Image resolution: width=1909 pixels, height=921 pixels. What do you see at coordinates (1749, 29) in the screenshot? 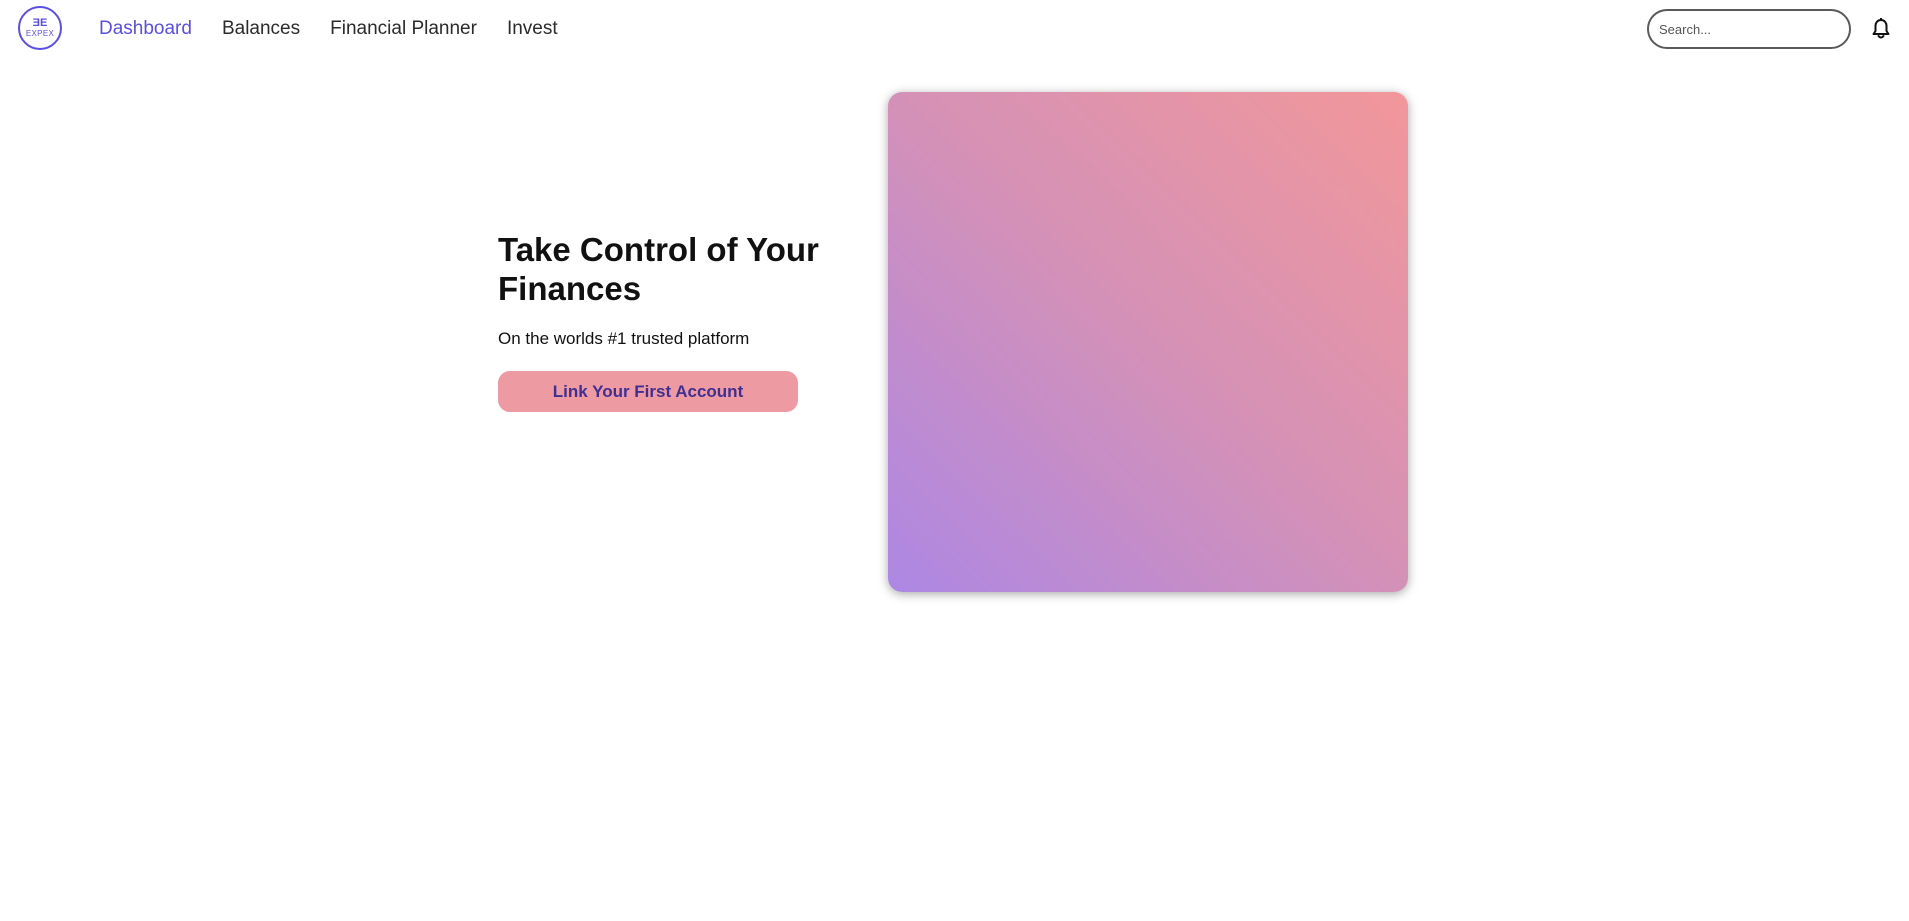
I see `search-input` at bounding box center [1749, 29].